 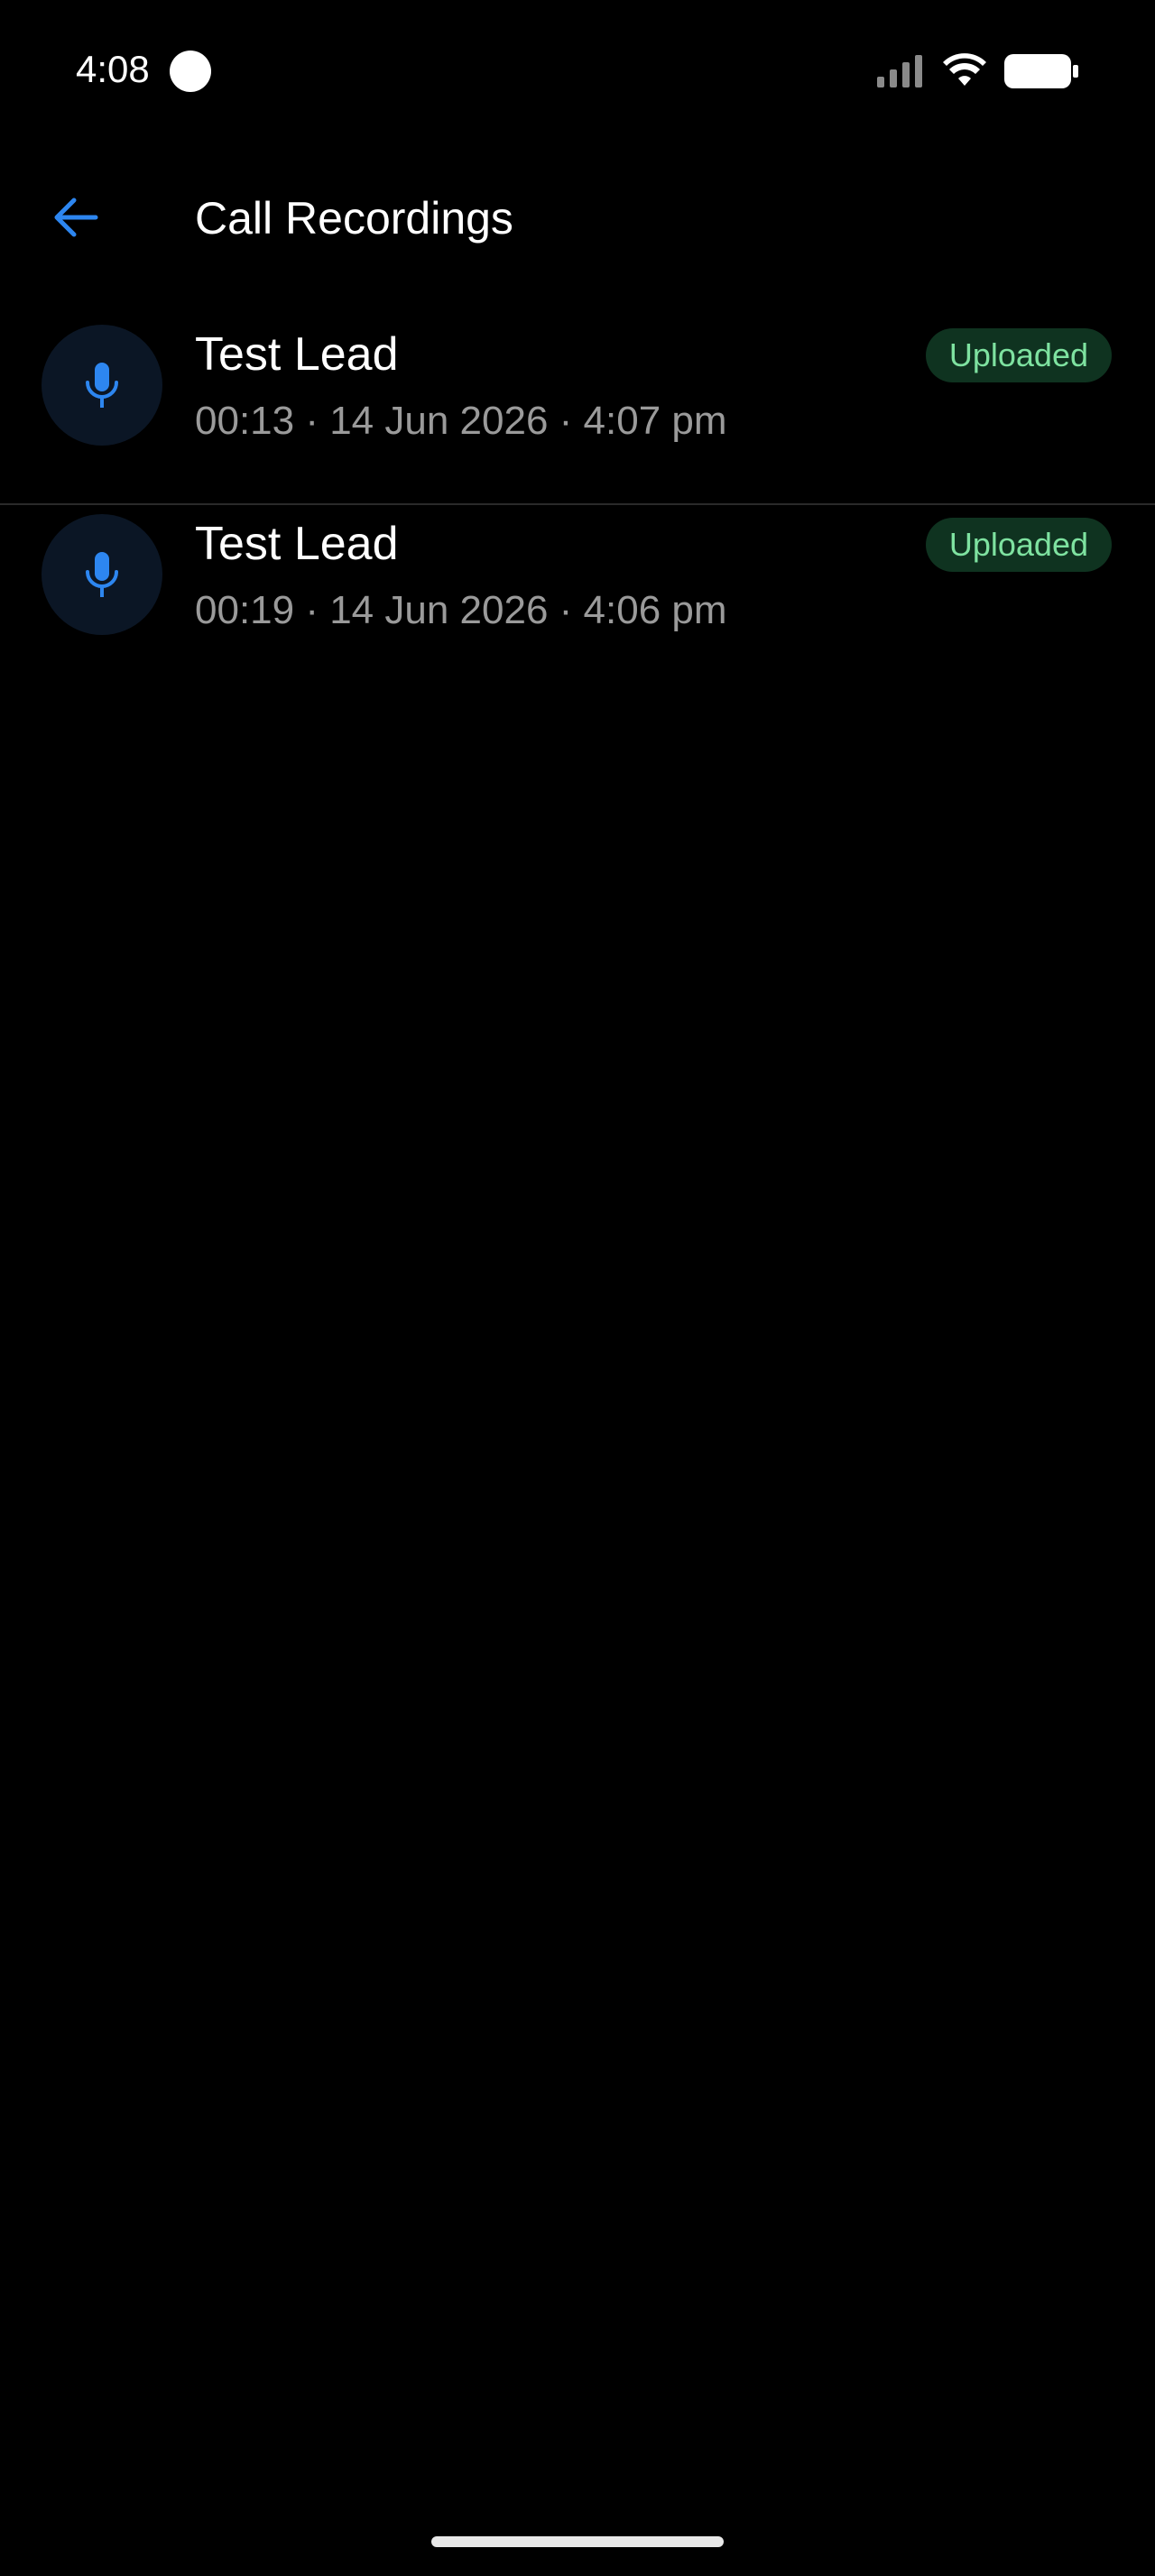 What do you see at coordinates (190, 71) in the screenshot?
I see `notification-dot-icon` at bounding box center [190, 71].